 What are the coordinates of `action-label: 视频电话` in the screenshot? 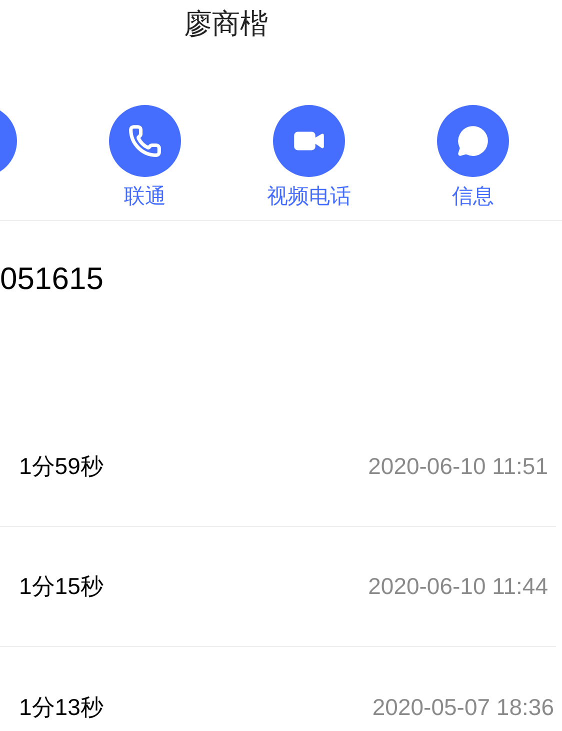 It's located at (309, 197).